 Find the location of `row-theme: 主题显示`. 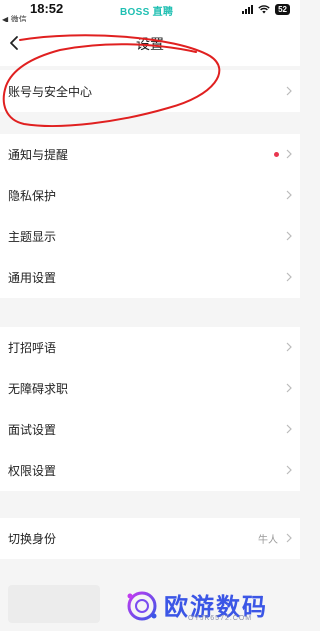

row-theme: 主题显示 is located at coordinates (150, 236).